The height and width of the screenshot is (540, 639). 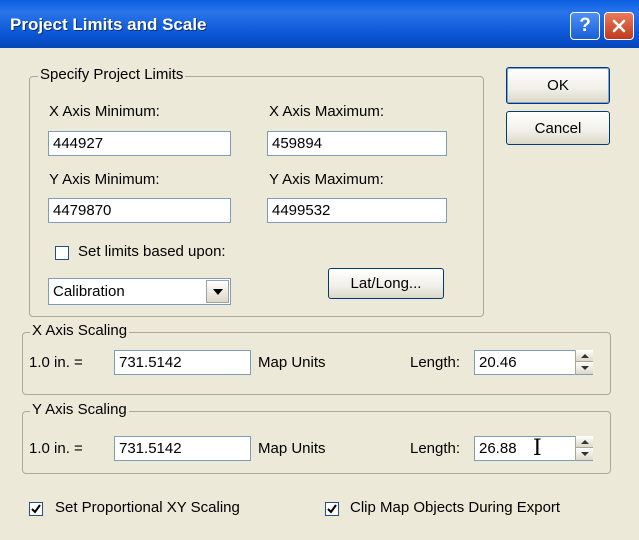 What do you see at coordinates (357, 210) in the screenshot?
I see `y-max-input: 4499532` at bounding box center [357, 210].